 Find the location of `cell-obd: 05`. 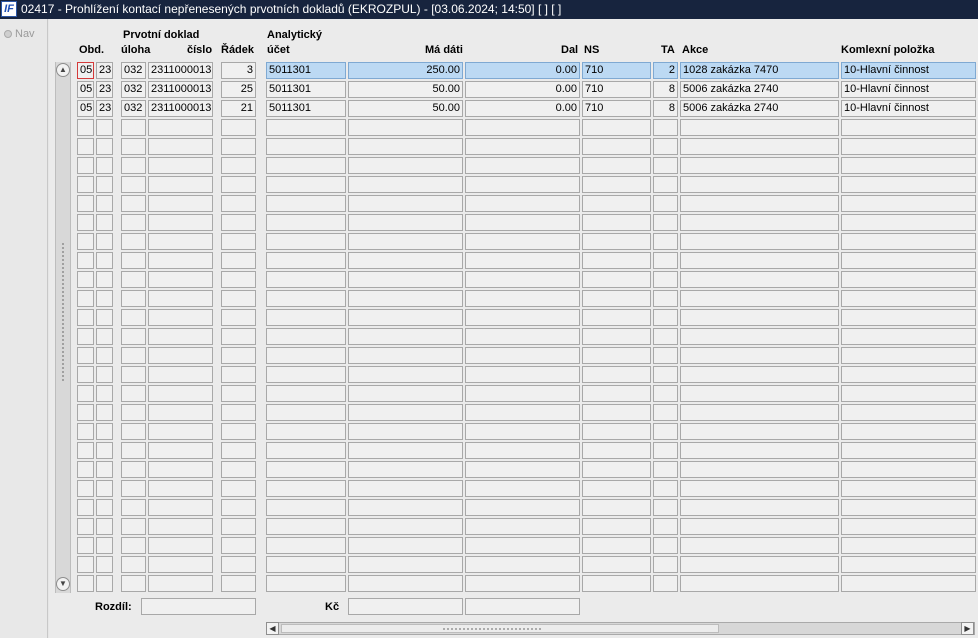

cell-obd: 05 is located at coordinates (85, 89).